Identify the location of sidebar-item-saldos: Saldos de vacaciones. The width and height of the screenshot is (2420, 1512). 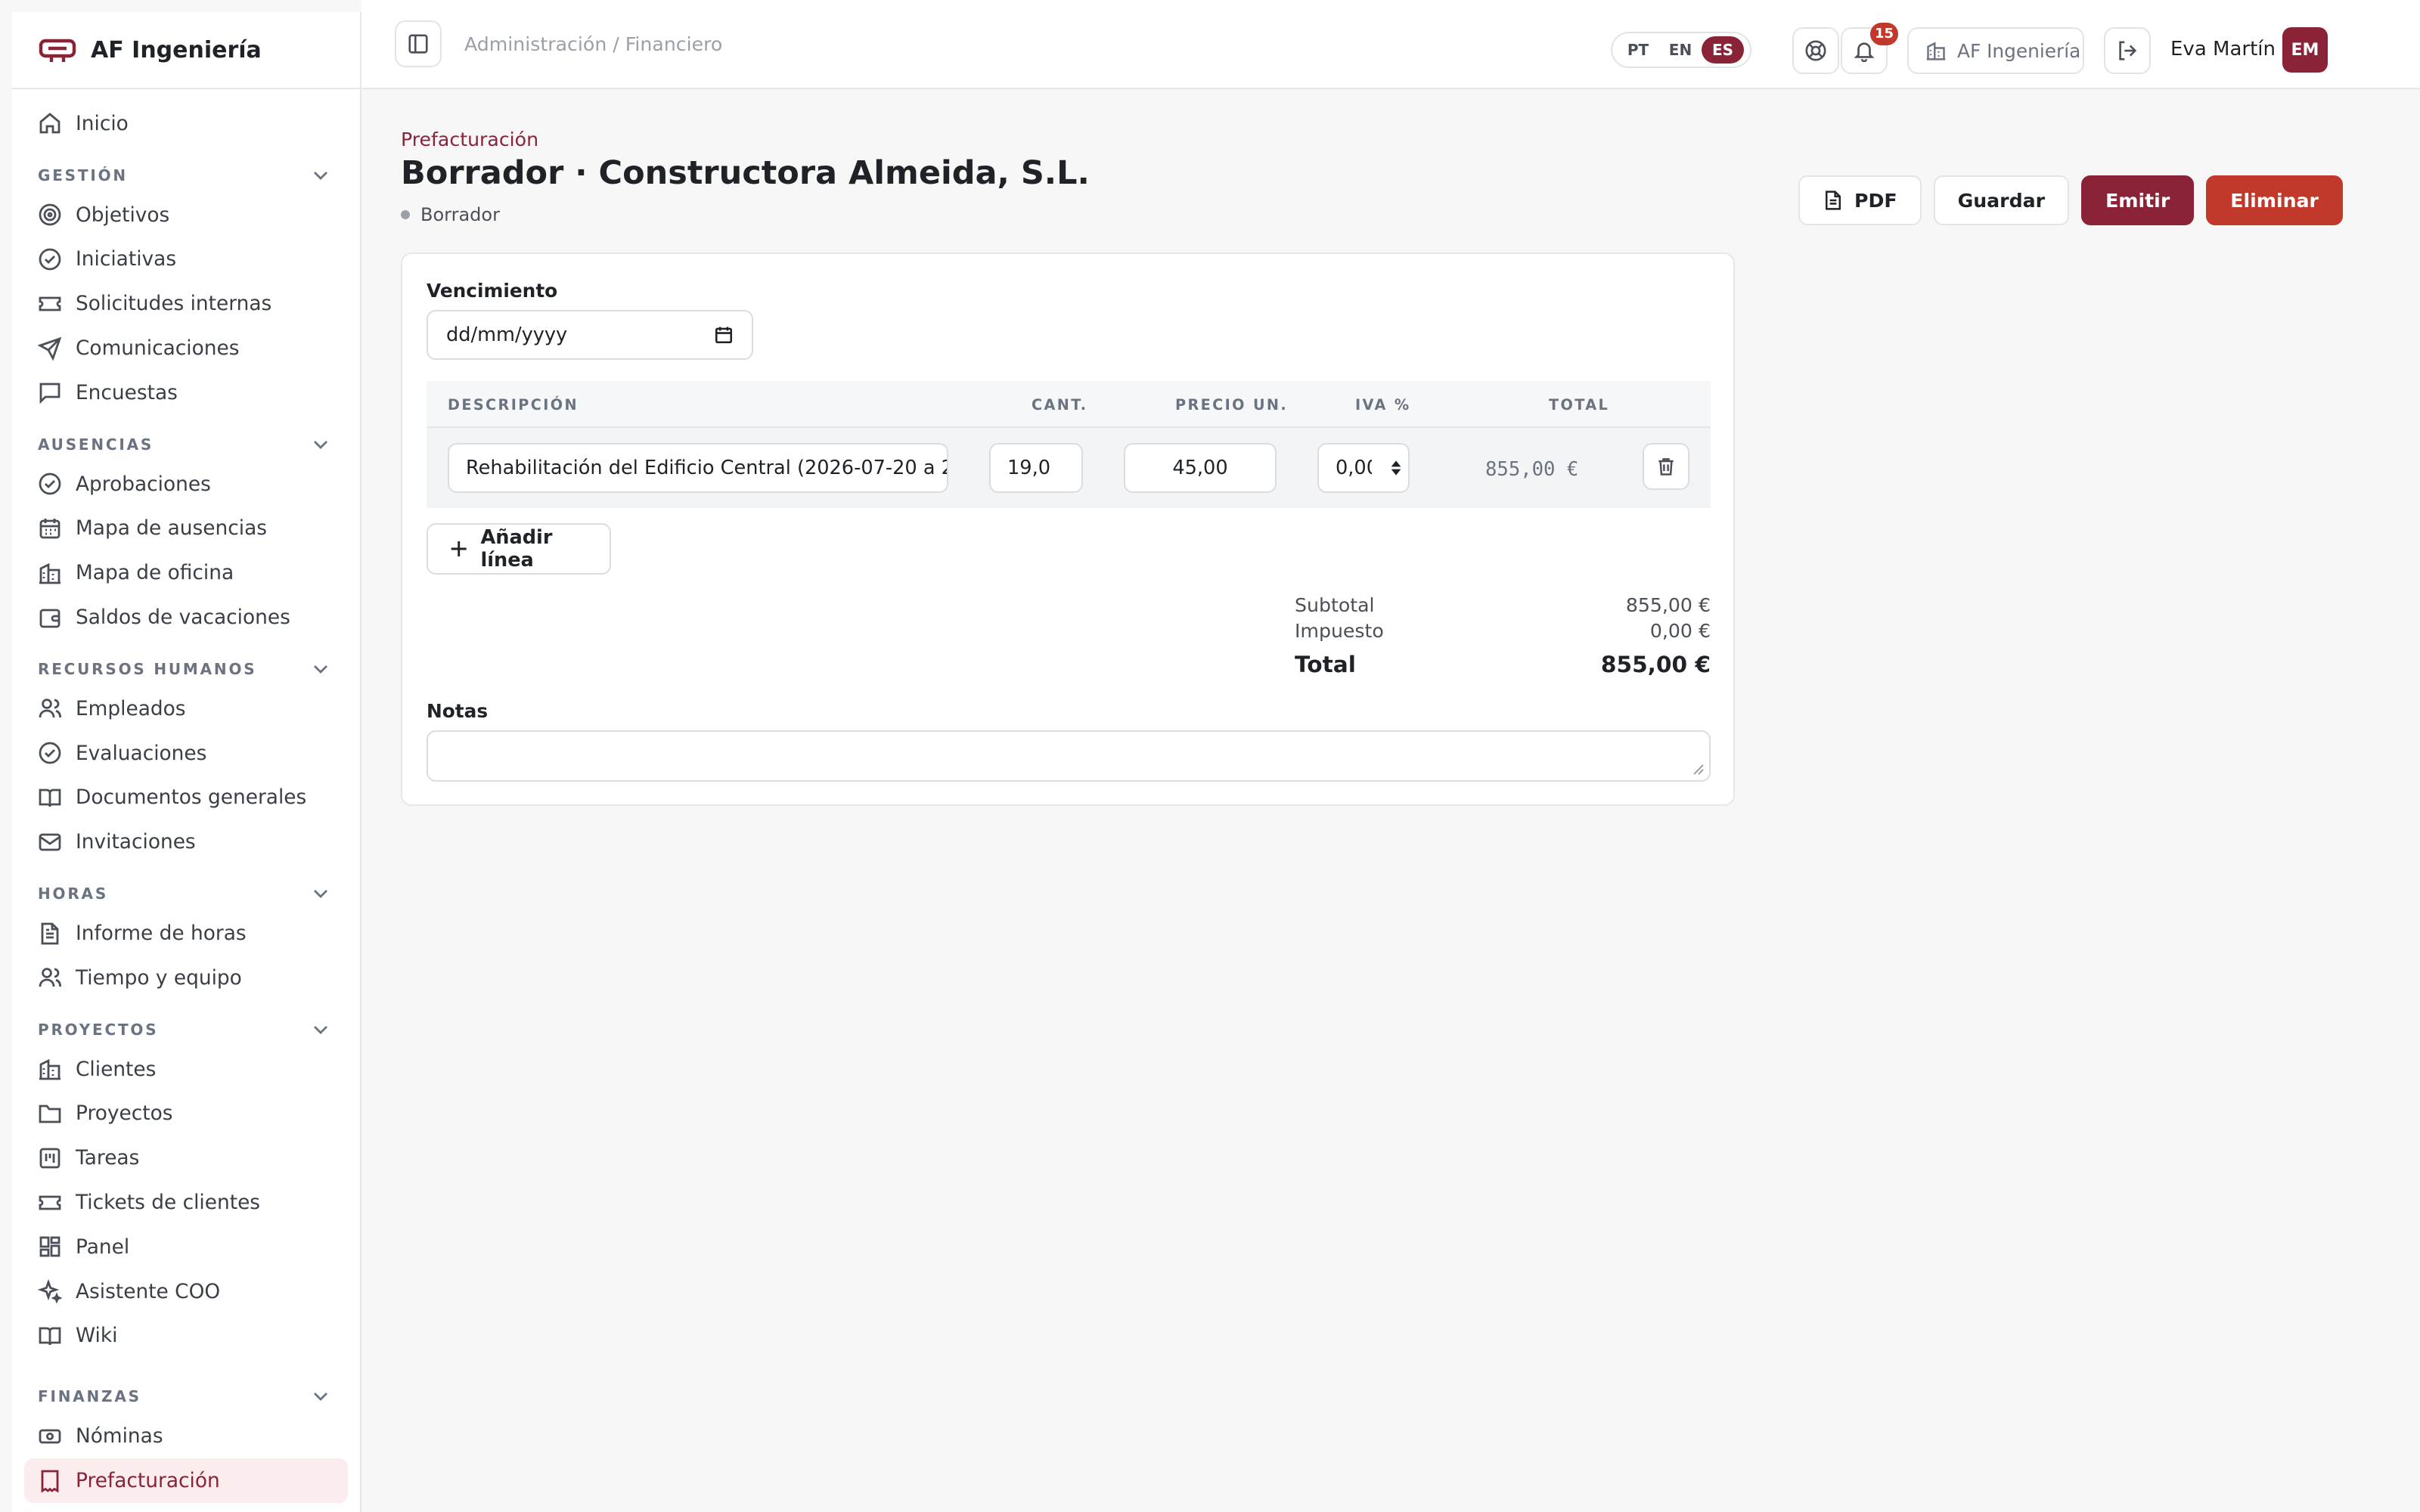
(186, 617).